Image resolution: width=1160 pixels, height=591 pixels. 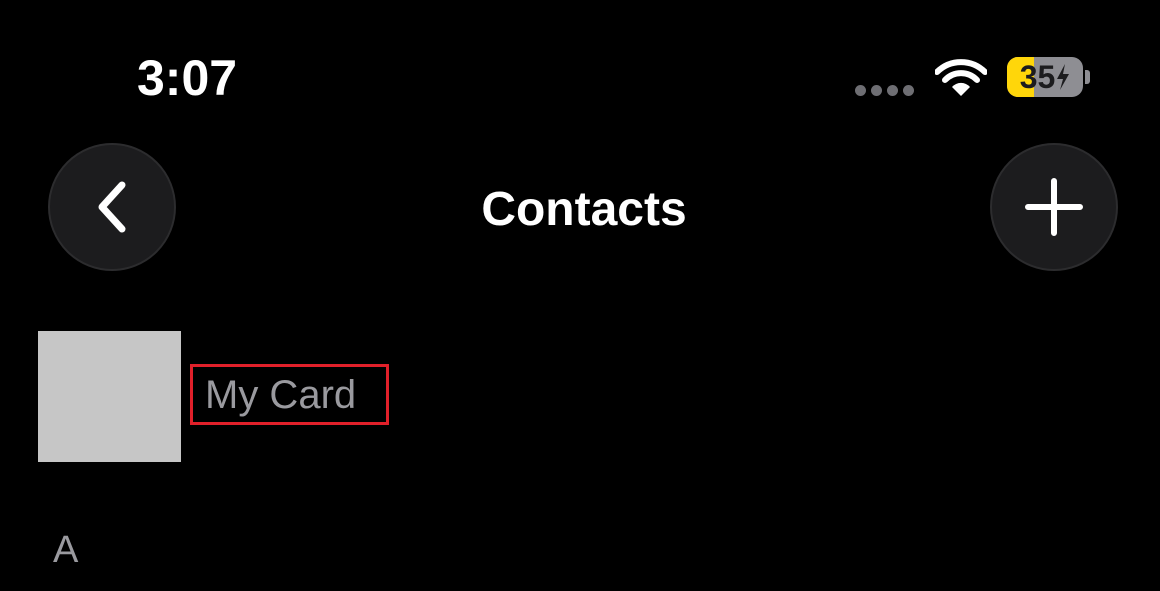 I want to click on my-card-label: My Card, so click(x=289, y=394).